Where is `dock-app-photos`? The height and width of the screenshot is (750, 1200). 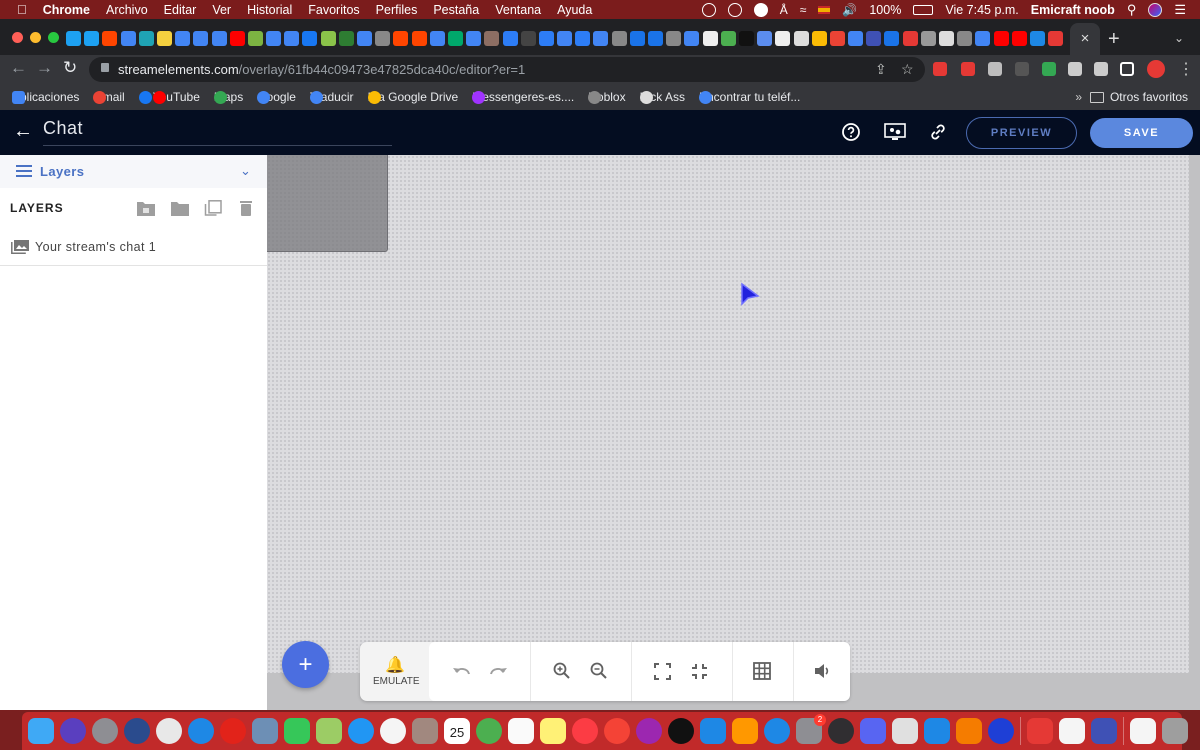 dock-app-photos is located at coordinates (393, 731).